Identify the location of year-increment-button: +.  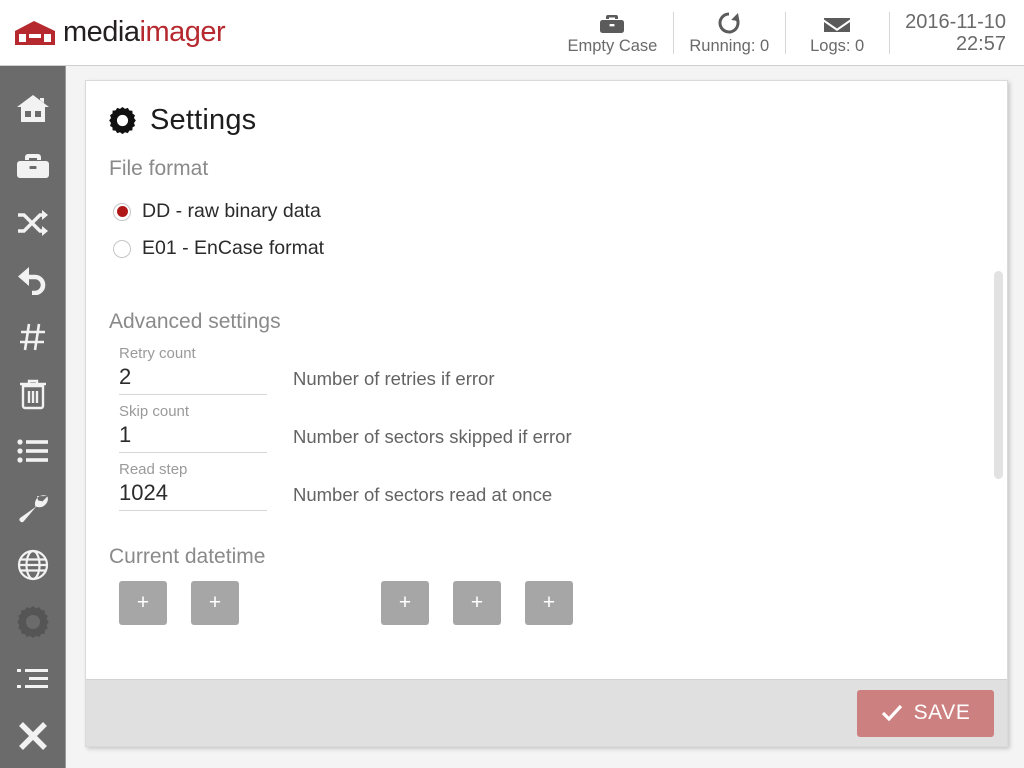
(143, 603).